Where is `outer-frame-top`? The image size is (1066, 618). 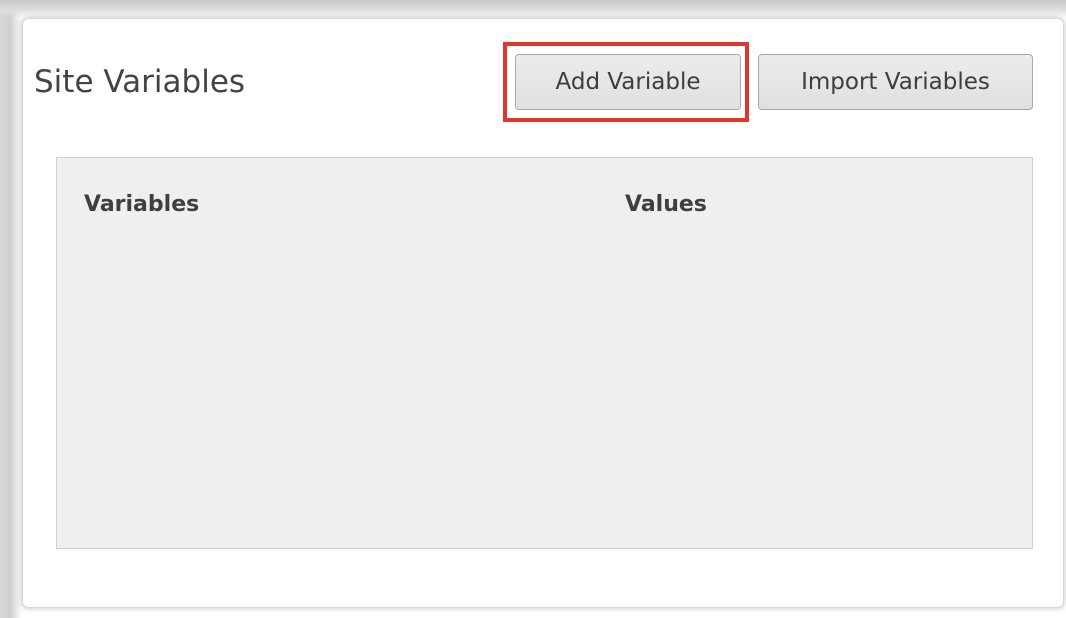
outer-frame-top is located at coordinates (533, 9).